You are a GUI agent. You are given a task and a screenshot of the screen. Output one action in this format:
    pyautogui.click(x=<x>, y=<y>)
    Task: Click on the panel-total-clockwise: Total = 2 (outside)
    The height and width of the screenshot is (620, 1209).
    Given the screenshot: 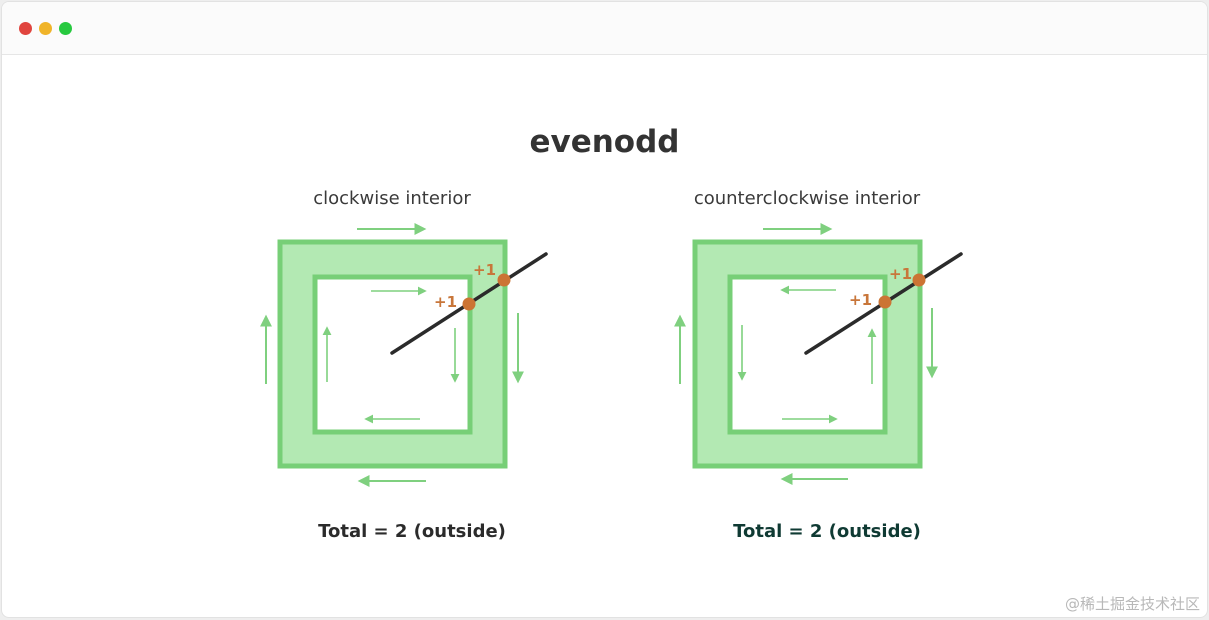 What is the action you would take?
    pyautogui.click(x=412, y=531)
    